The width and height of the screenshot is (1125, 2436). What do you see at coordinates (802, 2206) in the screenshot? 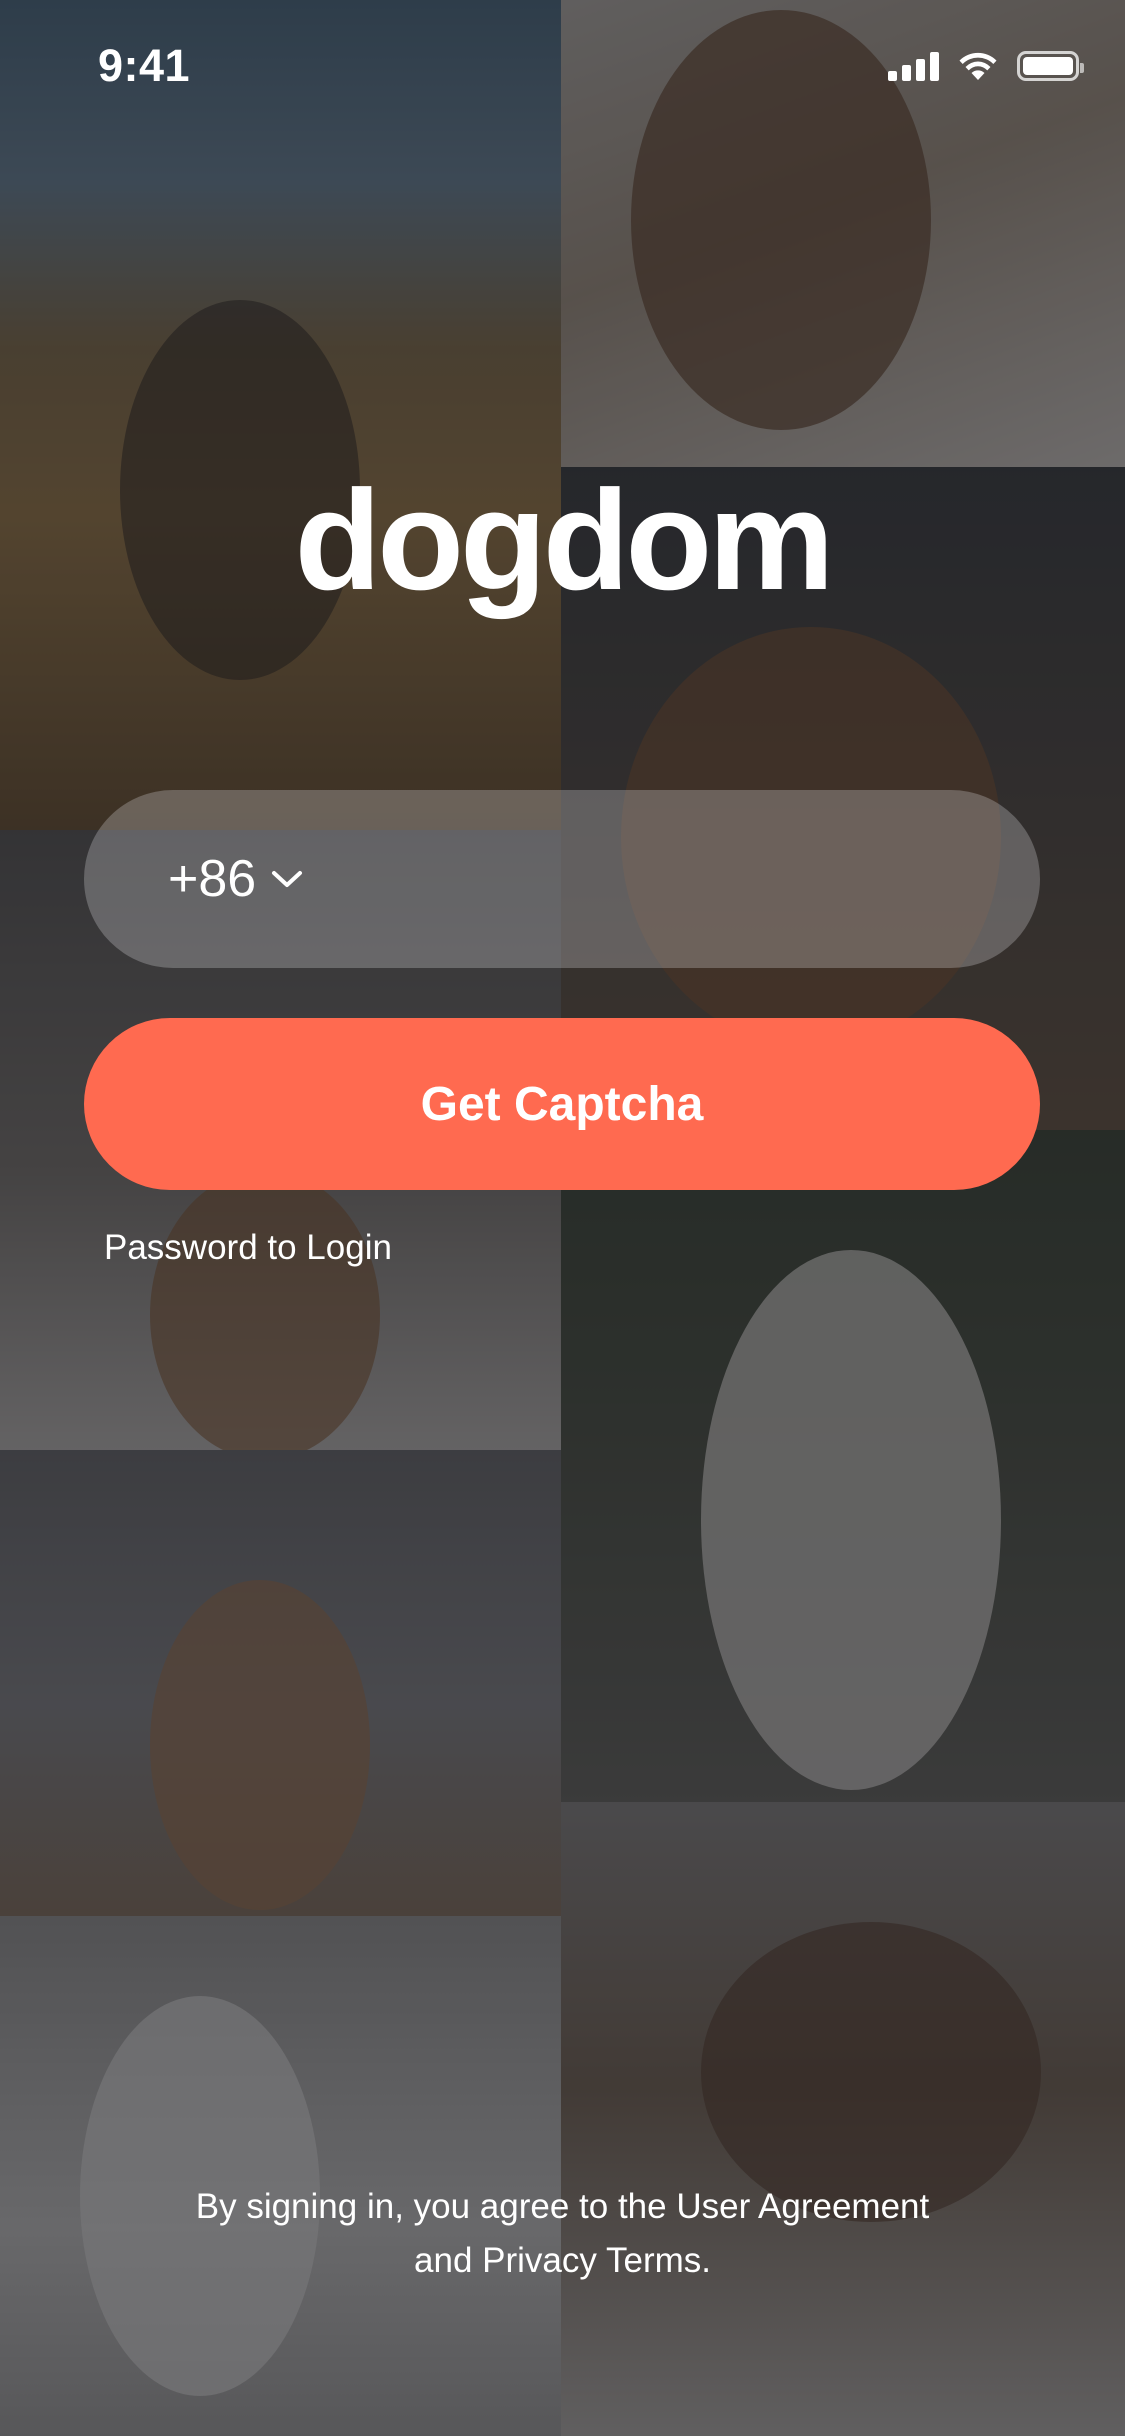
I see `user-agreement-link: User Agreement` at bounding box center [802, 2206].